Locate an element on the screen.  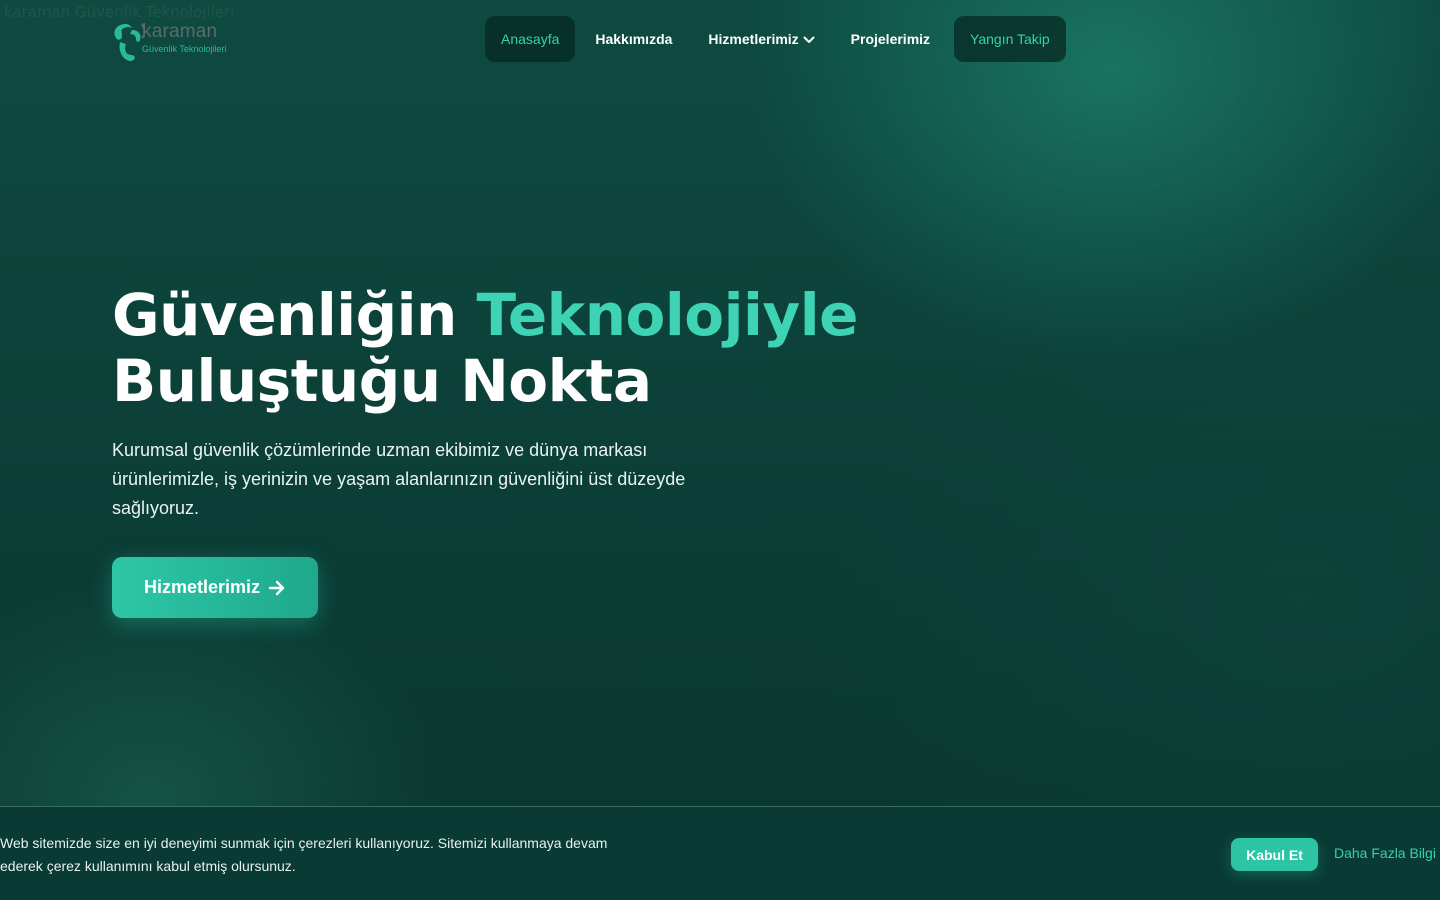
site-logo: karaman Güvenlik Teknolojileri is located at coordinates (177, 40).